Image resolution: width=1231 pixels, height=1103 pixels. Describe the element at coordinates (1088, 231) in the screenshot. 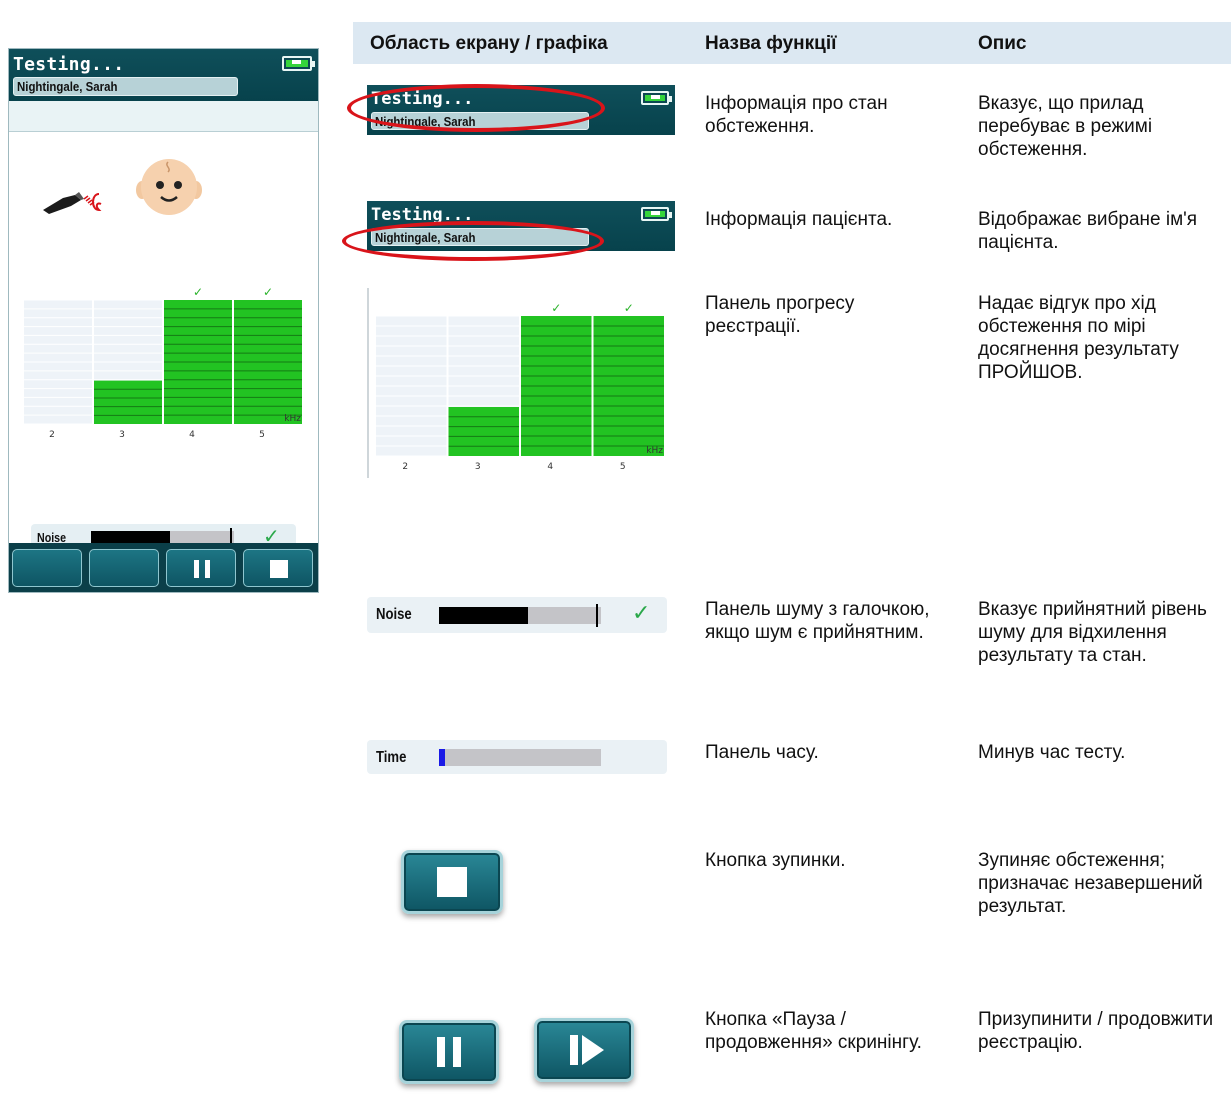

I see `row2-description: Відображає вибране ім'я пацієнта.` at that location.